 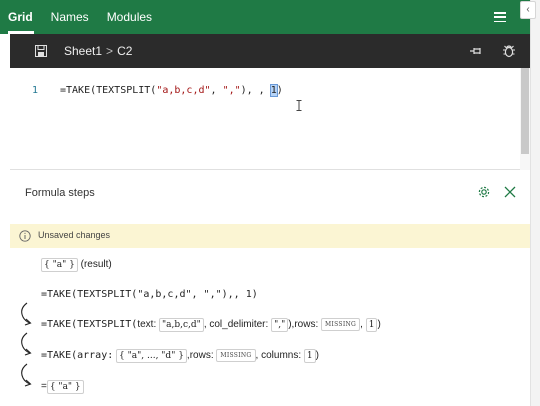 I want to click on formula-mid: ,, so click(x=216, y=90).